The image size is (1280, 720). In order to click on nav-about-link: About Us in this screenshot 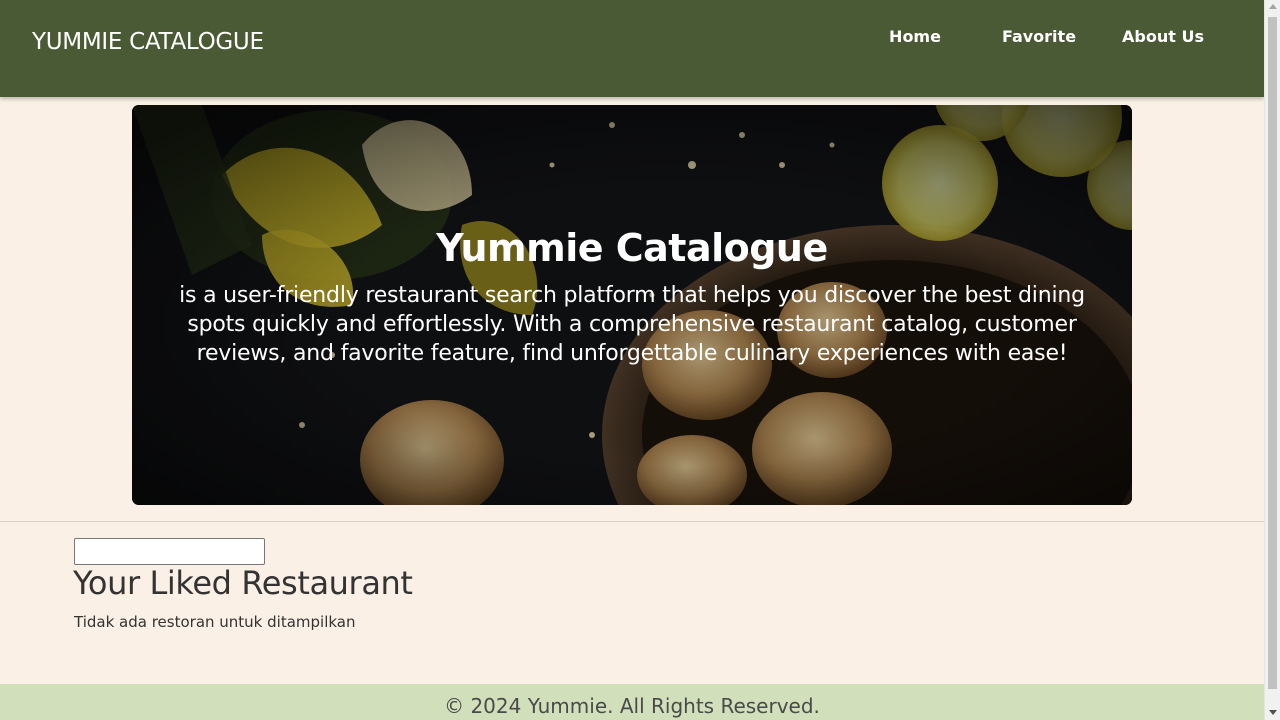, I will do `click(1163, 38)`.